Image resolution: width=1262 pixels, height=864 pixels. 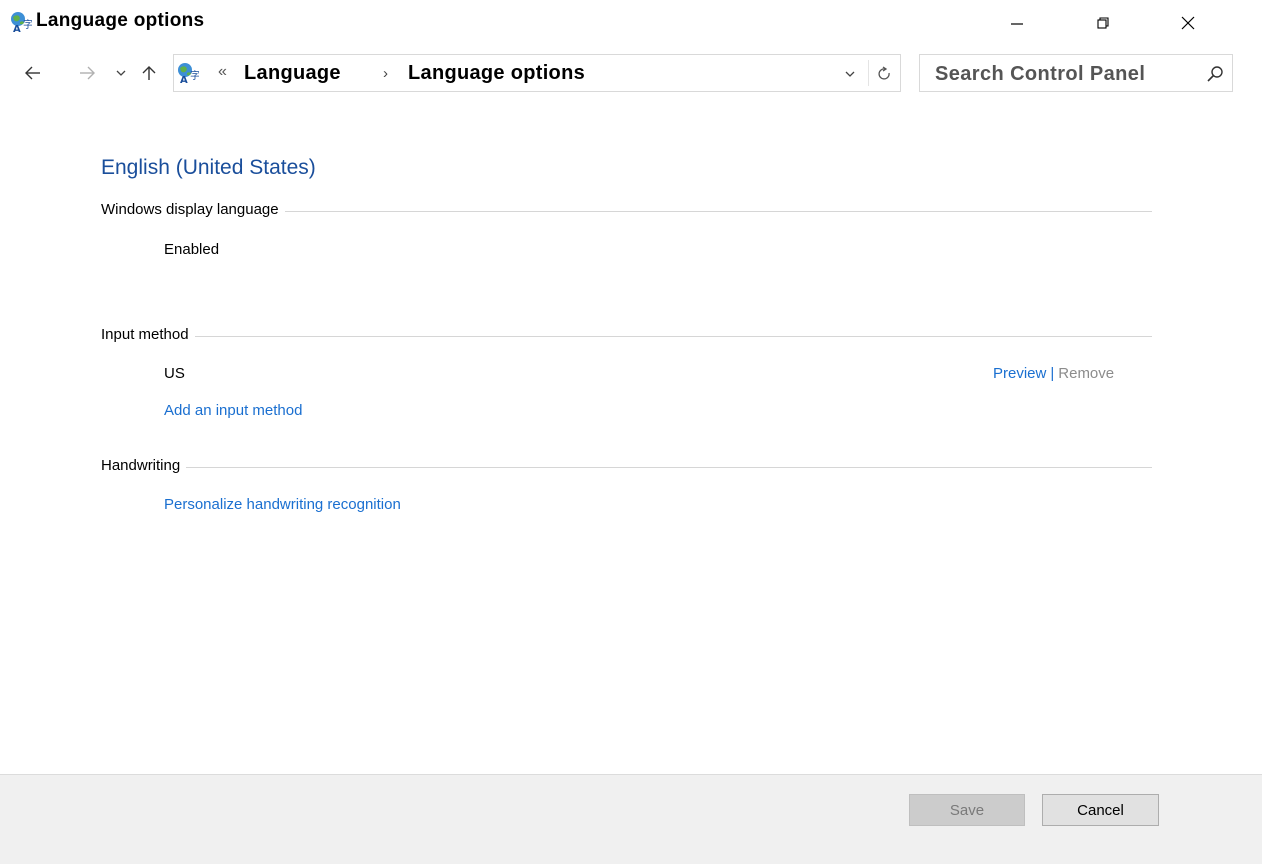 I want to click on title-bar: A 字 Language options, so click(x=631, y=24).